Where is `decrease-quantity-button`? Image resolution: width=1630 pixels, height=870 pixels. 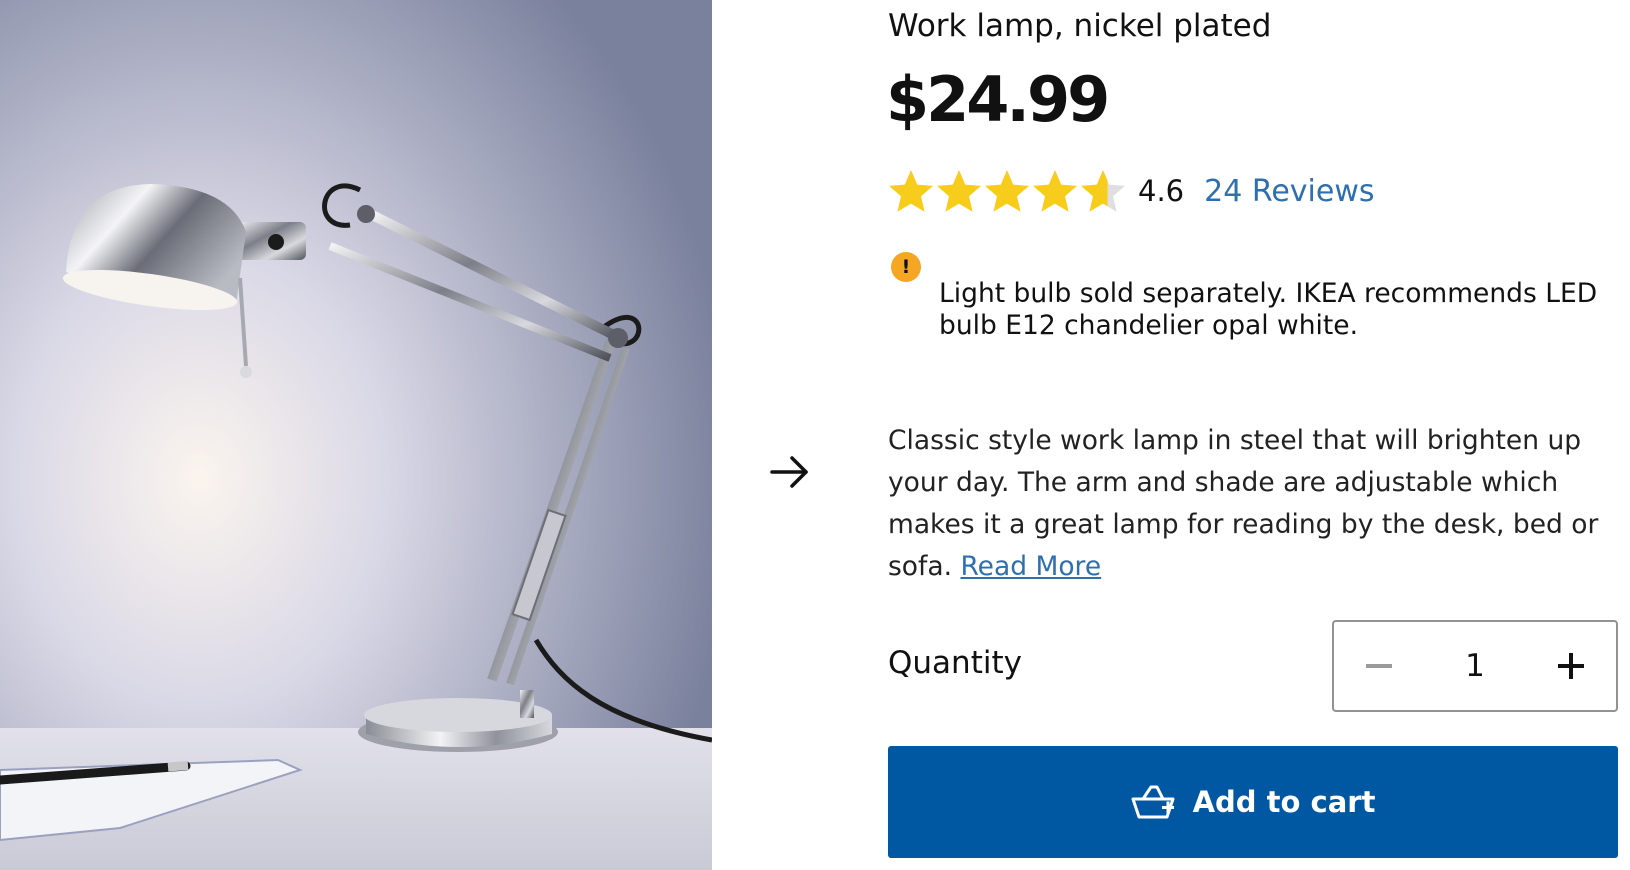
decrease-quantity-button is located at coordinates (1379, 666).